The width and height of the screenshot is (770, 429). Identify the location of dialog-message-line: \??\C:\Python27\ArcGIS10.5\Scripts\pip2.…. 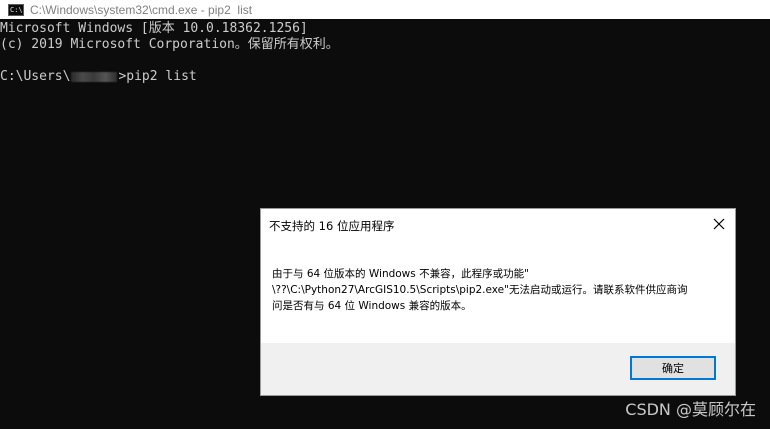
(480, 290).